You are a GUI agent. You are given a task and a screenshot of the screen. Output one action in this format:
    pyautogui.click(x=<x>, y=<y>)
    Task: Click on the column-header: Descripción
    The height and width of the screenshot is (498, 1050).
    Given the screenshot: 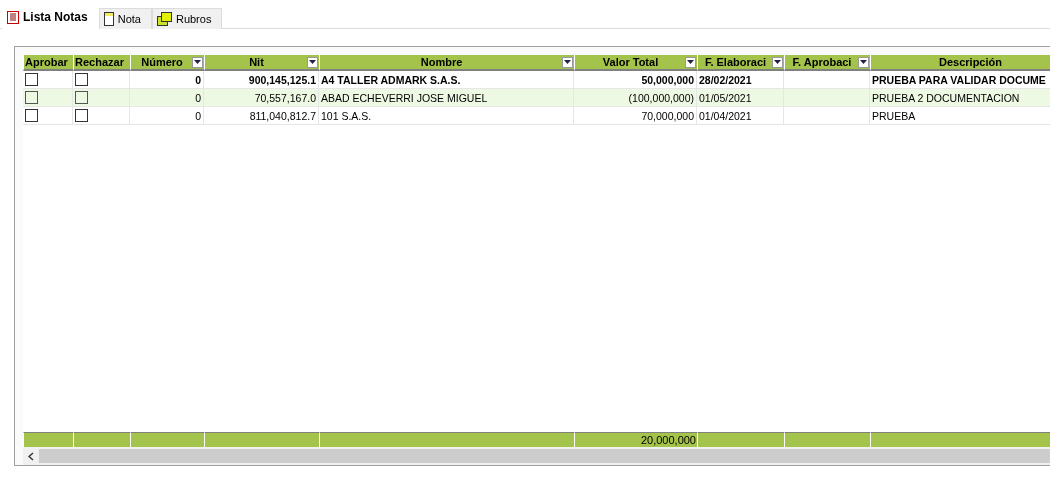 What is the action you would take?
    pyautogui.click(x=960, y=63)
    